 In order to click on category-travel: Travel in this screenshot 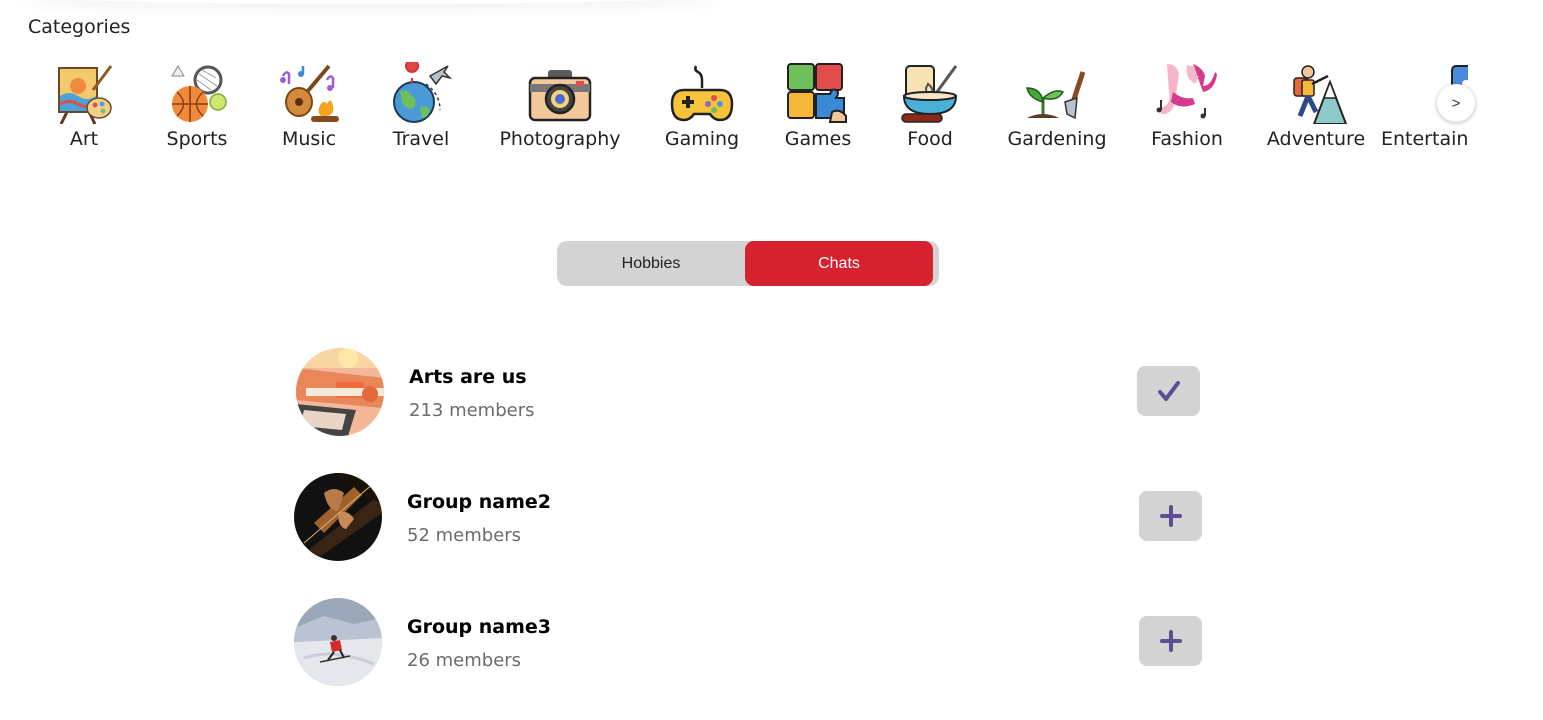, I will do `click(421, 105)`.